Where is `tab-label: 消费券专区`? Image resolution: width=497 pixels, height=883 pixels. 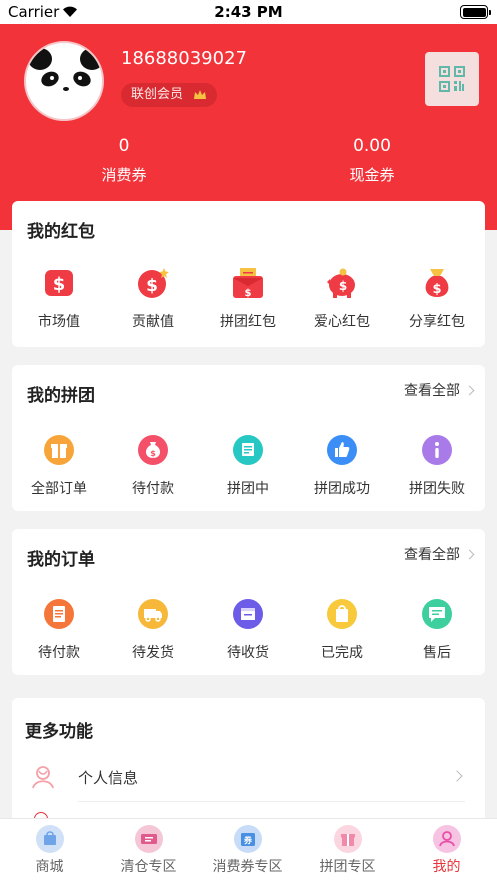
tab-label: 消费券专区 is located at coordinates (247, 867).